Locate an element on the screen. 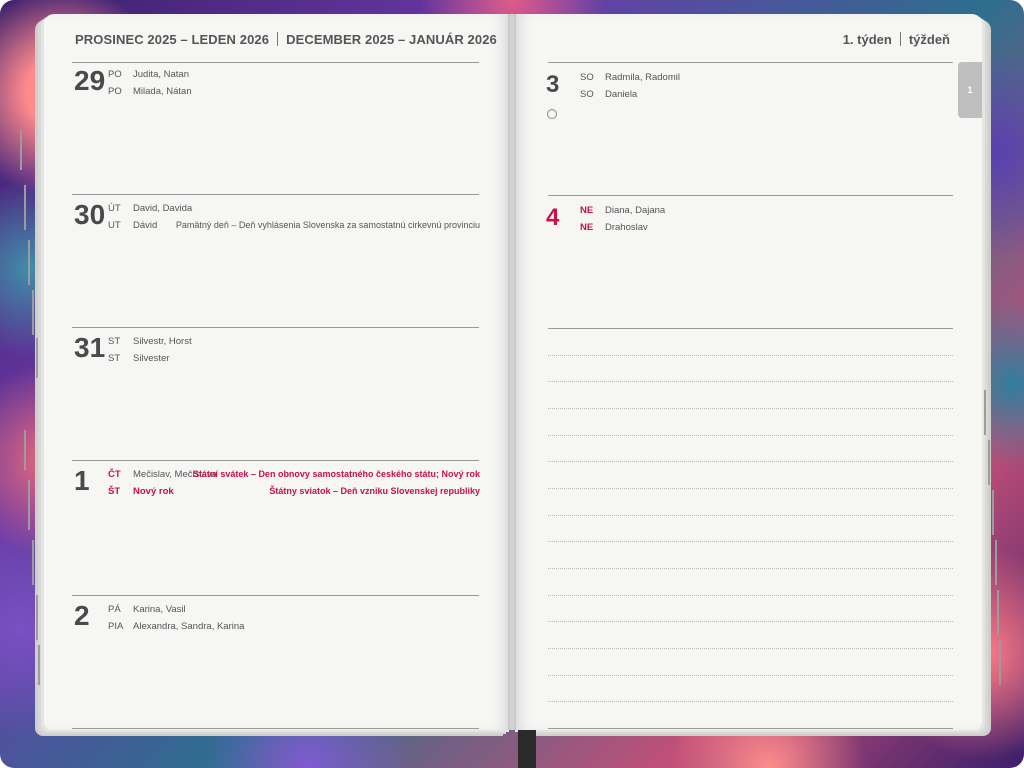  name-day: Karina, Vasil is located at coordinates (159, 609).